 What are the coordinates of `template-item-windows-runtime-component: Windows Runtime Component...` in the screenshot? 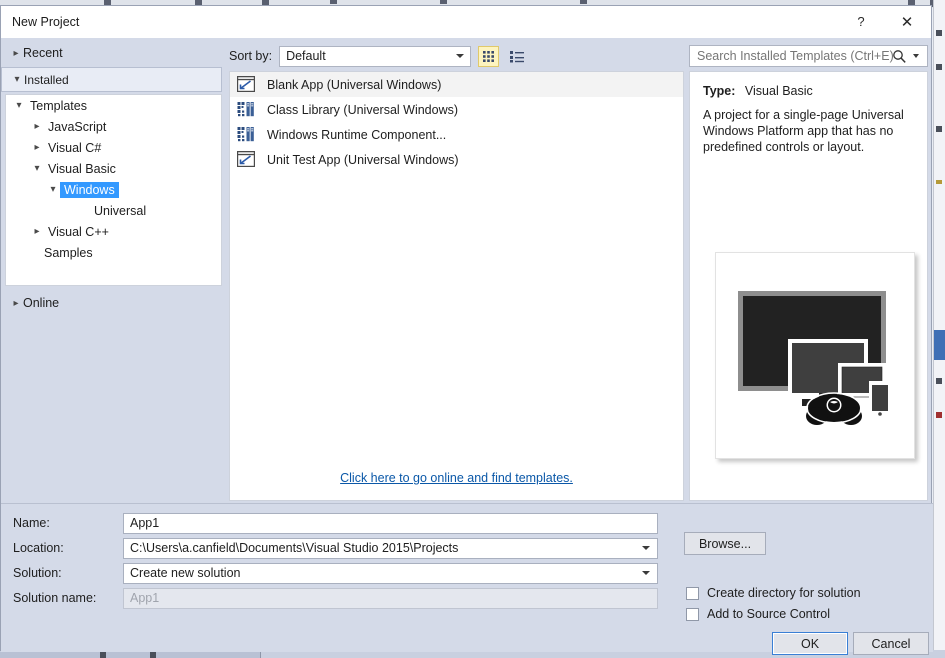 It's located at (456, 134).